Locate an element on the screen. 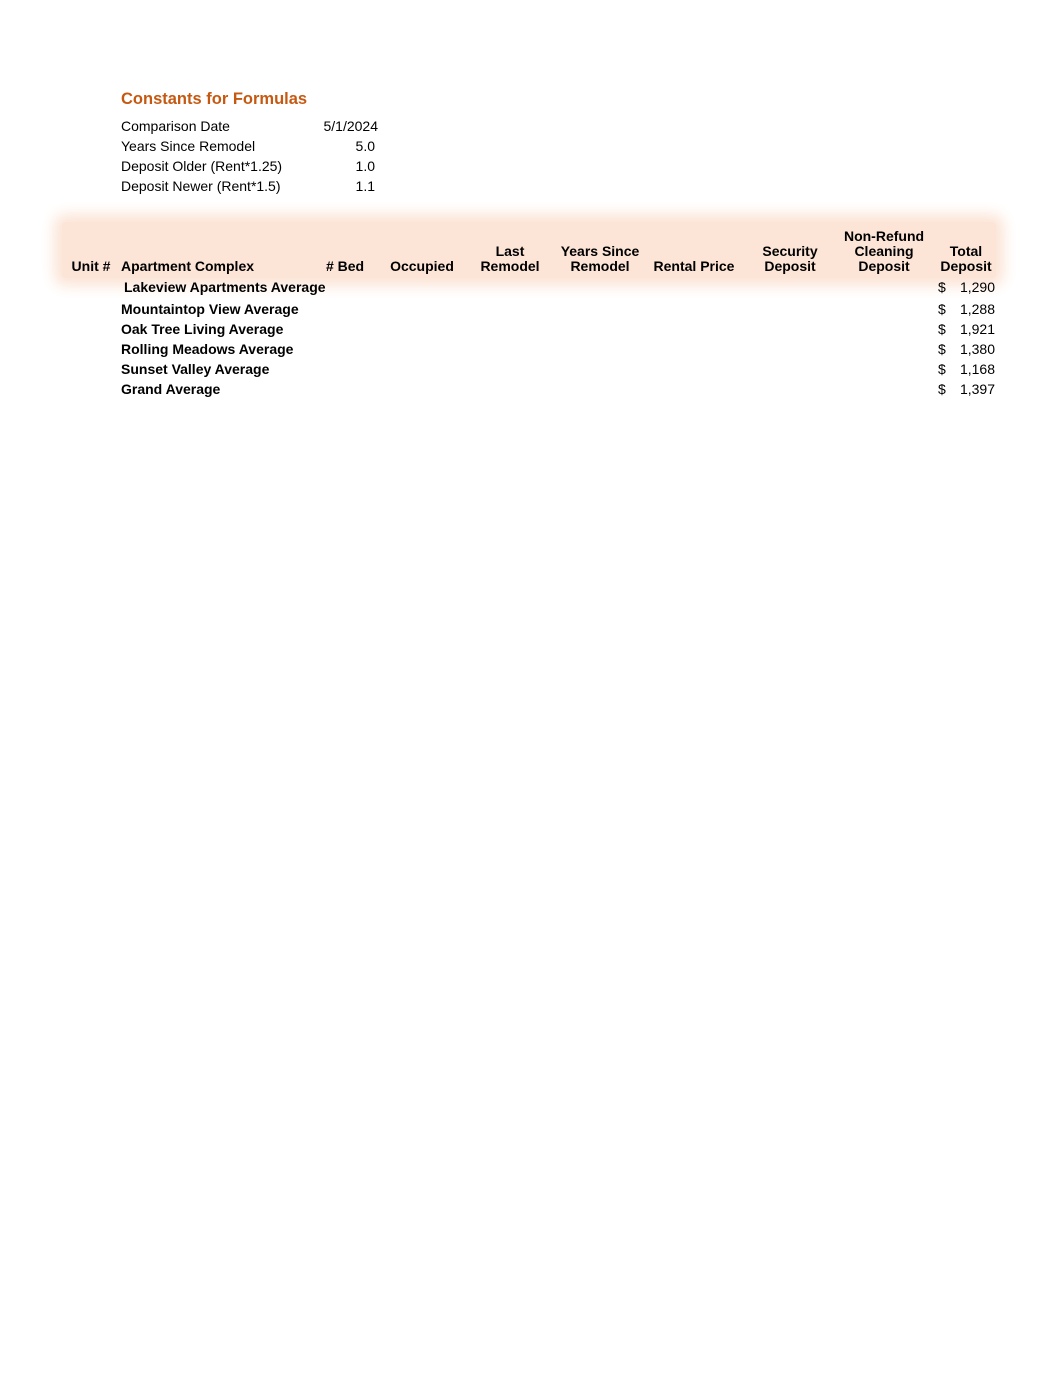 The image size is (1062, 1377). header-years-since-remodel: Years Since Remodel is located at coordinates (600, 259).